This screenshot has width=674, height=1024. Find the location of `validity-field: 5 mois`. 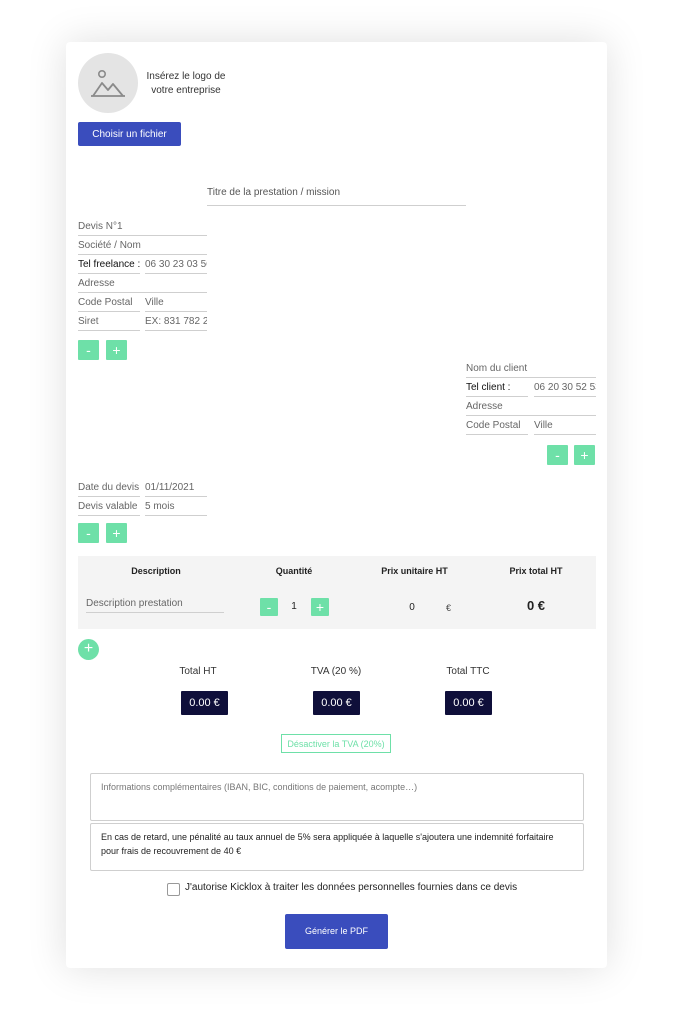

validity-field: 5 mois is located at coordinates (176, 507).